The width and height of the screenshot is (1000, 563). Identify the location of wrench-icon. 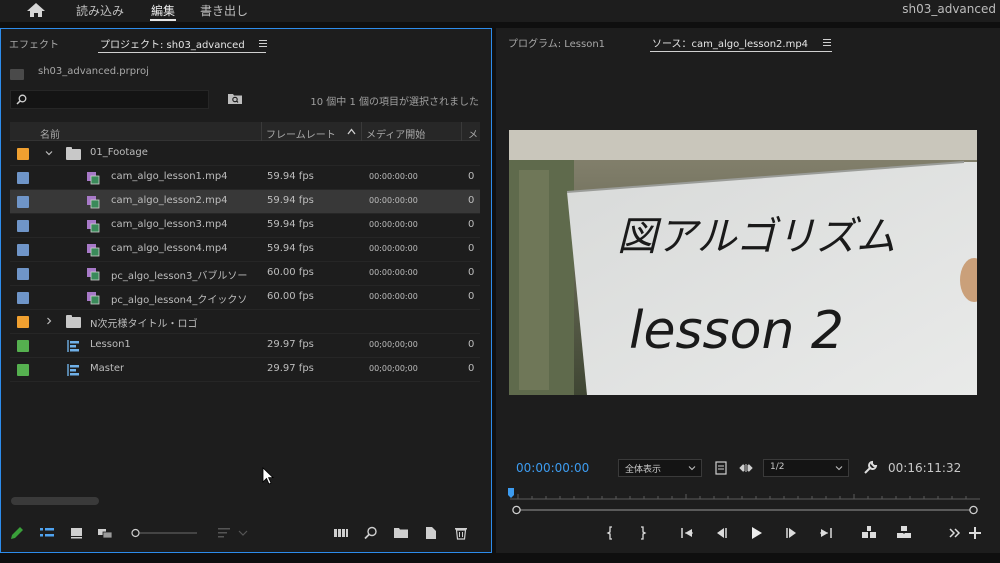
(870, 468).